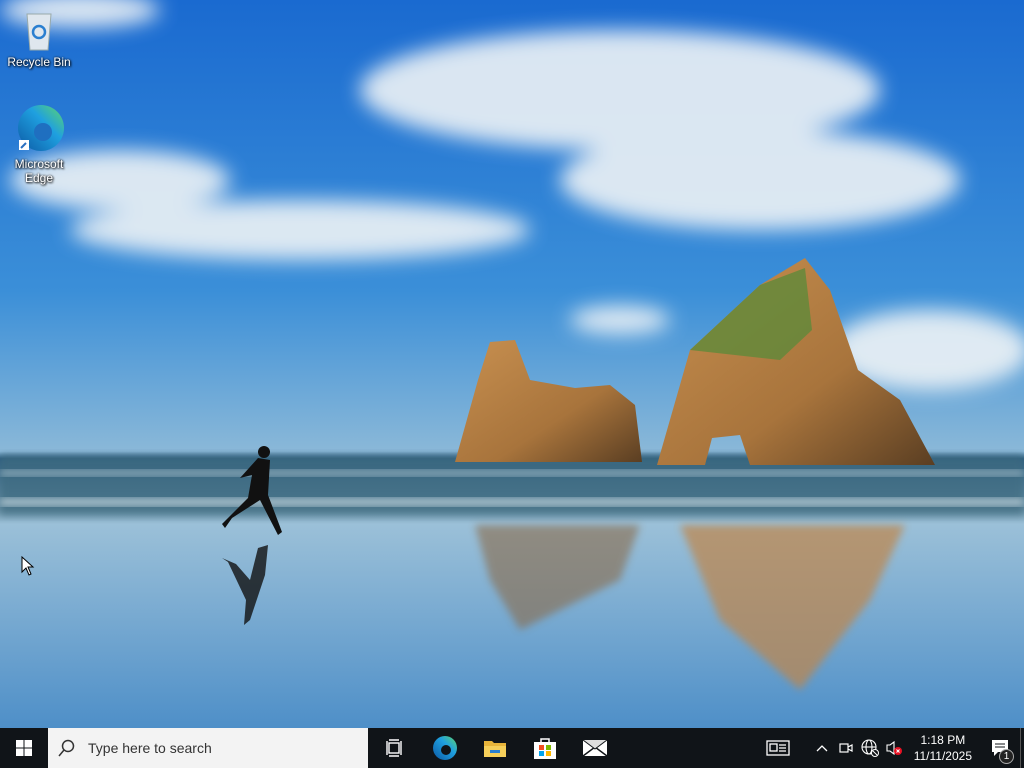  Describe the element at coordinates (39, 62) in the screenshot. I see `desktop-icon-label: Recycle Bin` at that location.